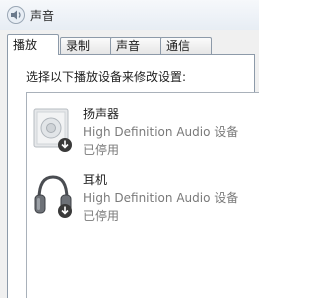 The height and width of the screenshot is (298, 320). I want to click on tab-playback: 播放, so click(33, 44).